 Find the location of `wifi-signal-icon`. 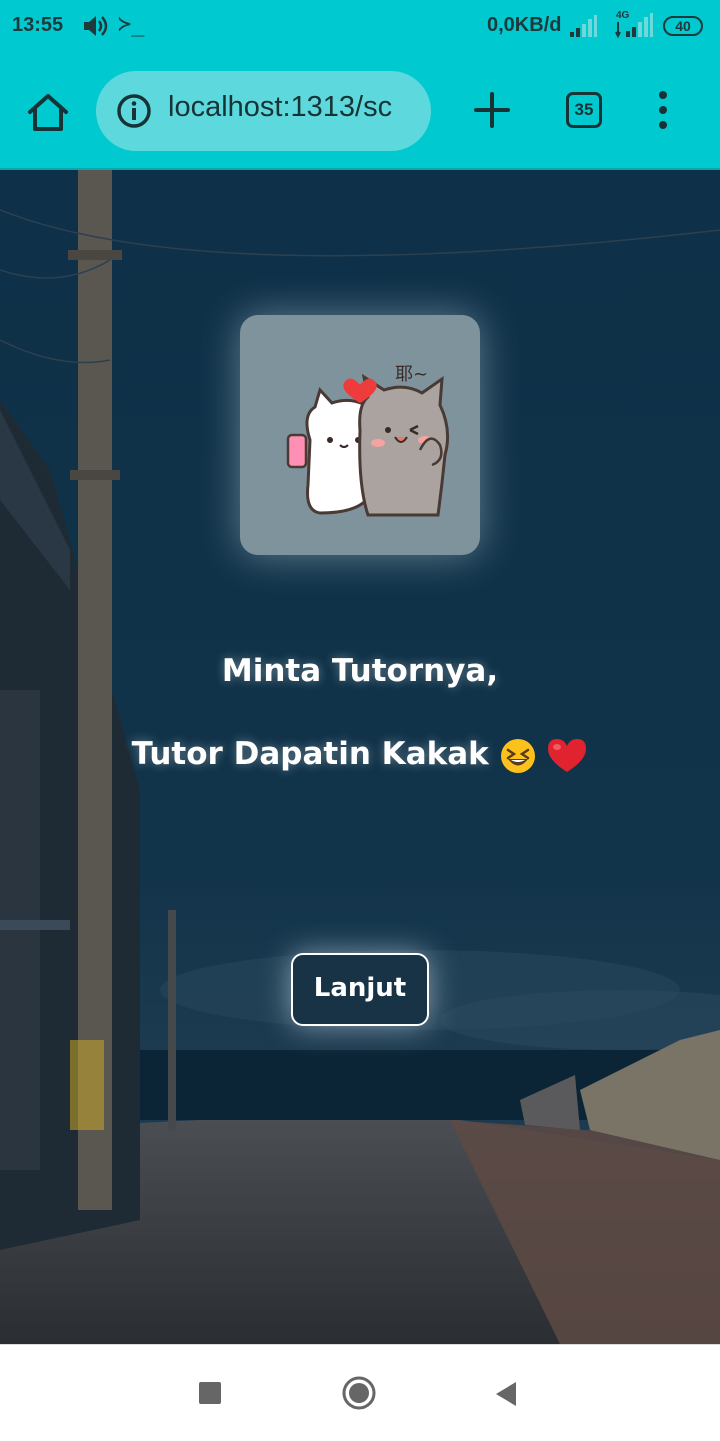

wifi-signal-icon is located at coordinates (583, 26).